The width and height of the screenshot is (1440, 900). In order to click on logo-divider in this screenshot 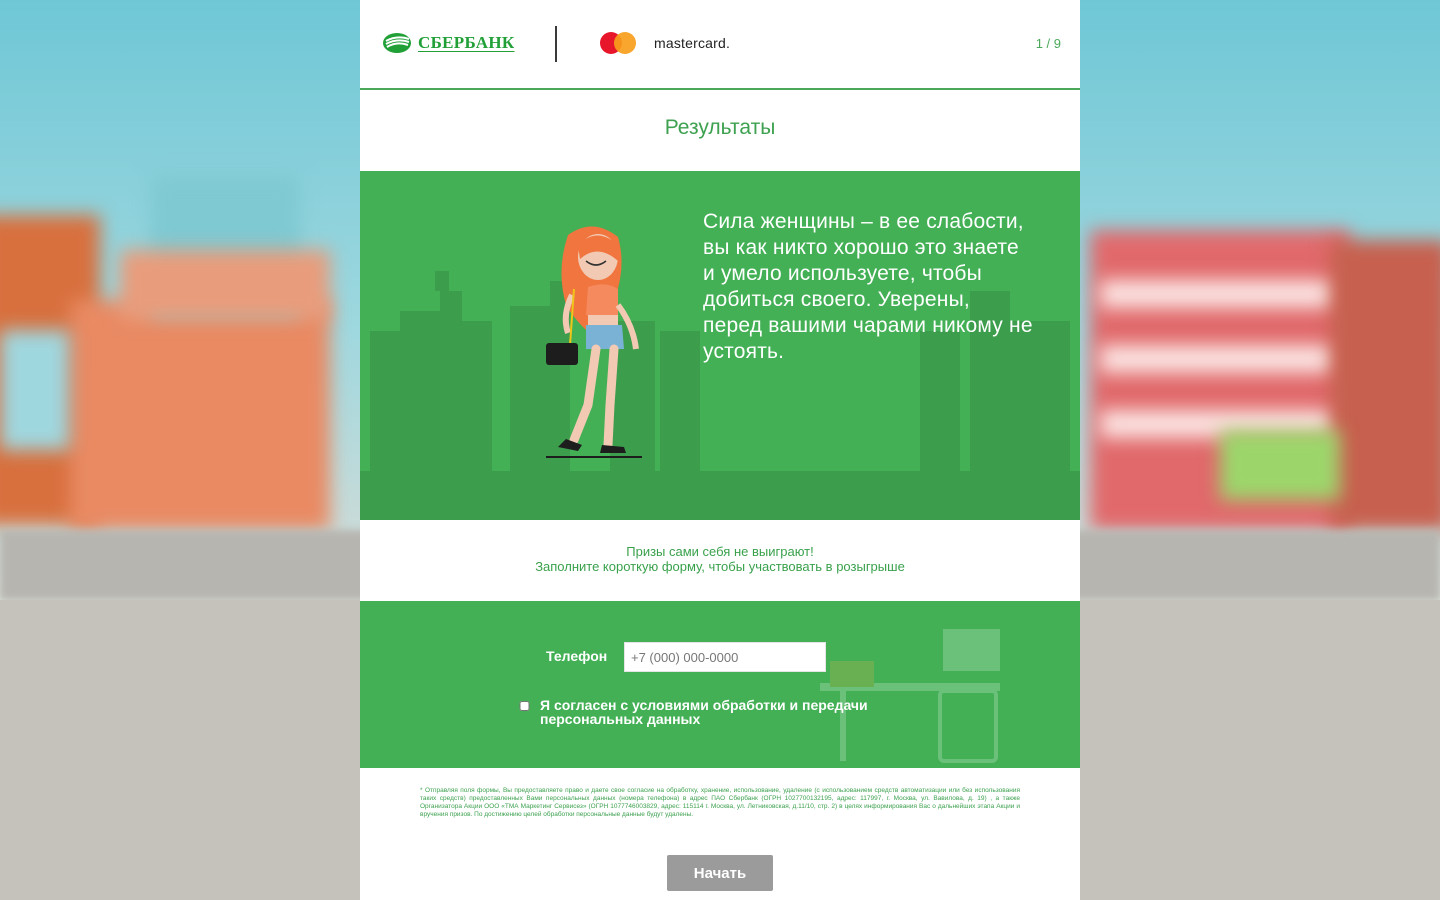, I will do `click(556, 44)`.